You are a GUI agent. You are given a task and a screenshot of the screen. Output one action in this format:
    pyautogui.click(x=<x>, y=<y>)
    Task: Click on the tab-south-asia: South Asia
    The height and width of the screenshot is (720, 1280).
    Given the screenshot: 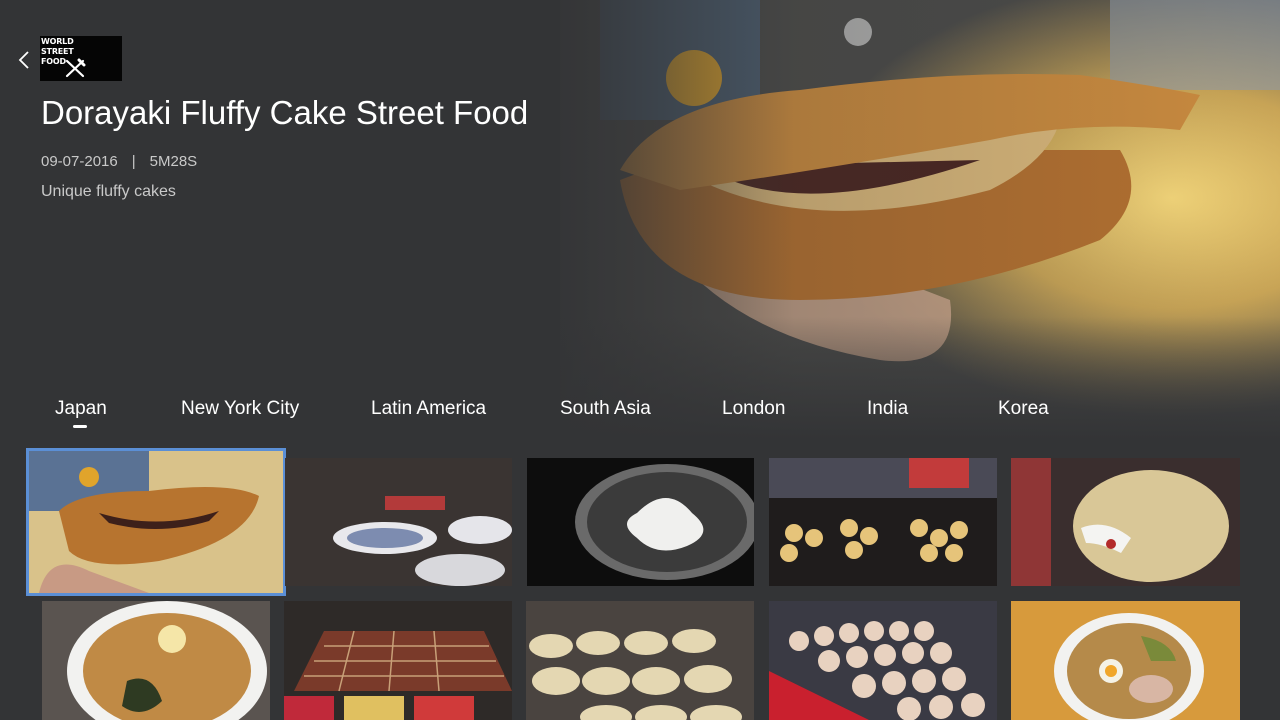 What is the action you would take?
    pyautogui.click(x=605, y=409)
    